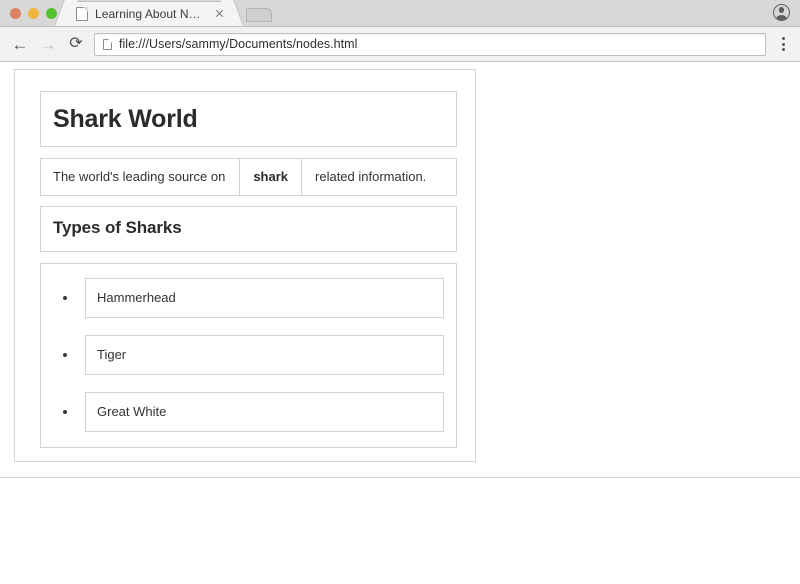  Describe the element at coordinates (238, 44) in the screenshot. I see `address-bar-url: file:///Users/sammy/Documents/nodes.html` at that location.